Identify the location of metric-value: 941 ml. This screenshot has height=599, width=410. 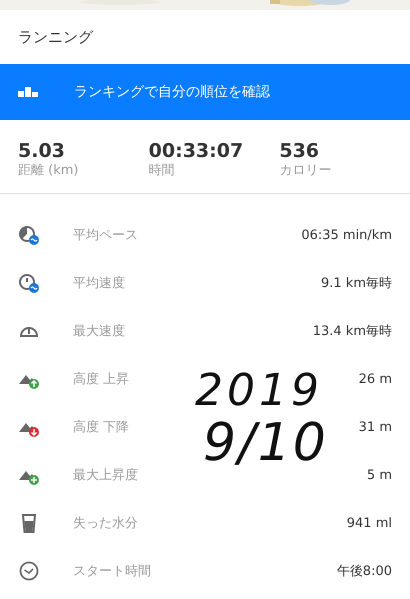
(369, 523).